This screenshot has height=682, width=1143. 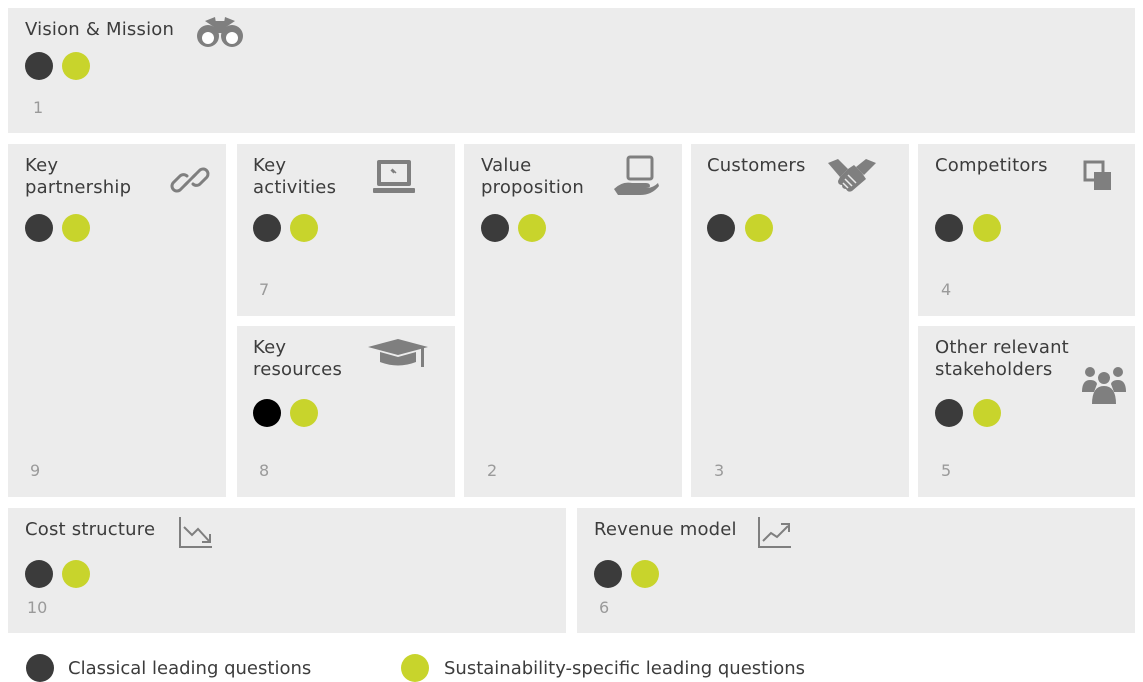 What do you see at coordinates (38, 107) in the screenshot?
I see `vision-mission-number: 1` at bounding box center [38, 107].